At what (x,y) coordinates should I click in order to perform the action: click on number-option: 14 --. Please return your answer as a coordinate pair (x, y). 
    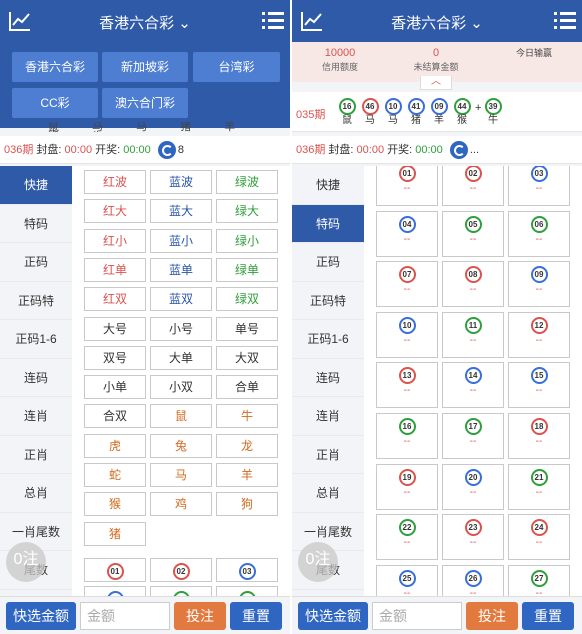
    Looking at the image, I should click on (473, 385).